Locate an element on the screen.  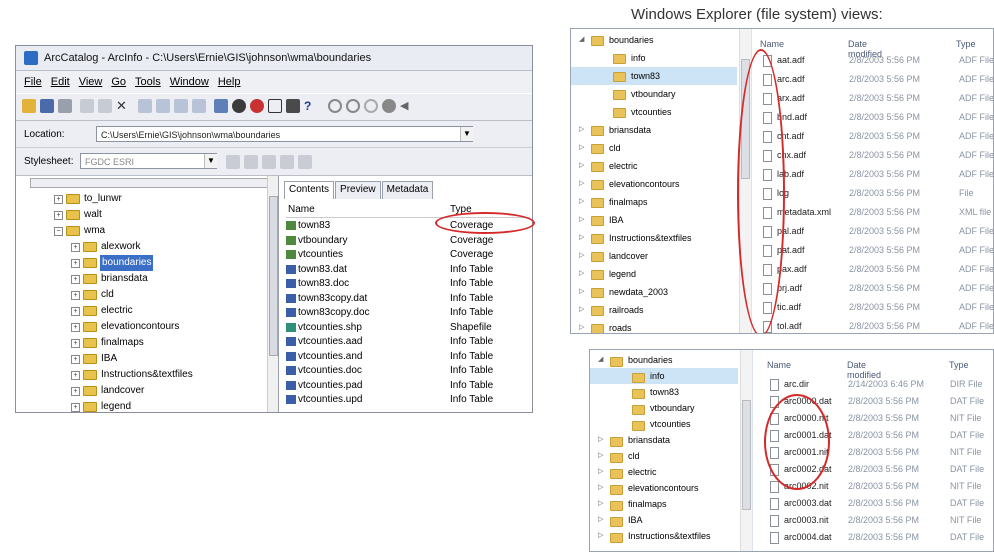
contents-row: town83copy.doc Info Table is located at coordinates (408, 312).